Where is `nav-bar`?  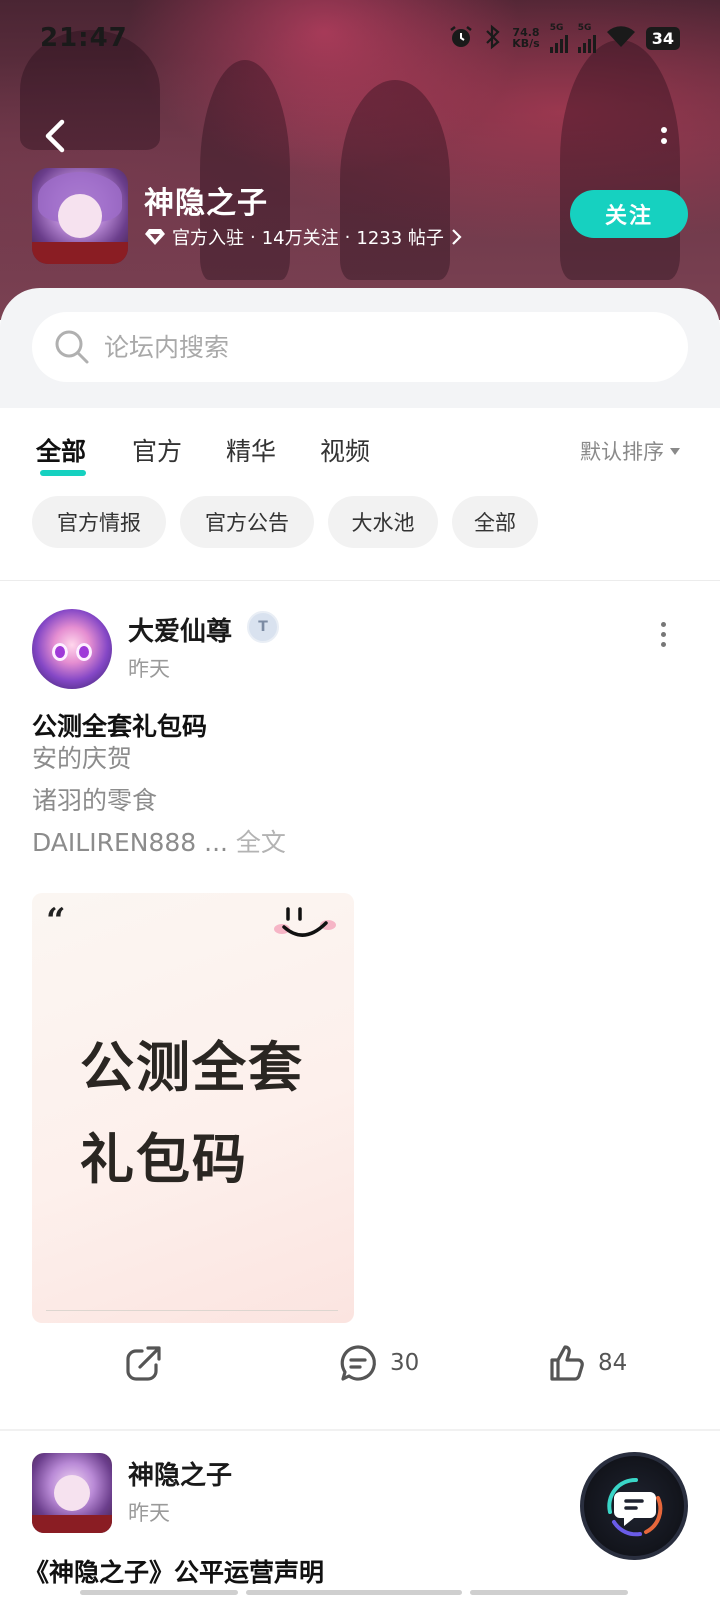 nav-bar is located at coordinates (360, 135).